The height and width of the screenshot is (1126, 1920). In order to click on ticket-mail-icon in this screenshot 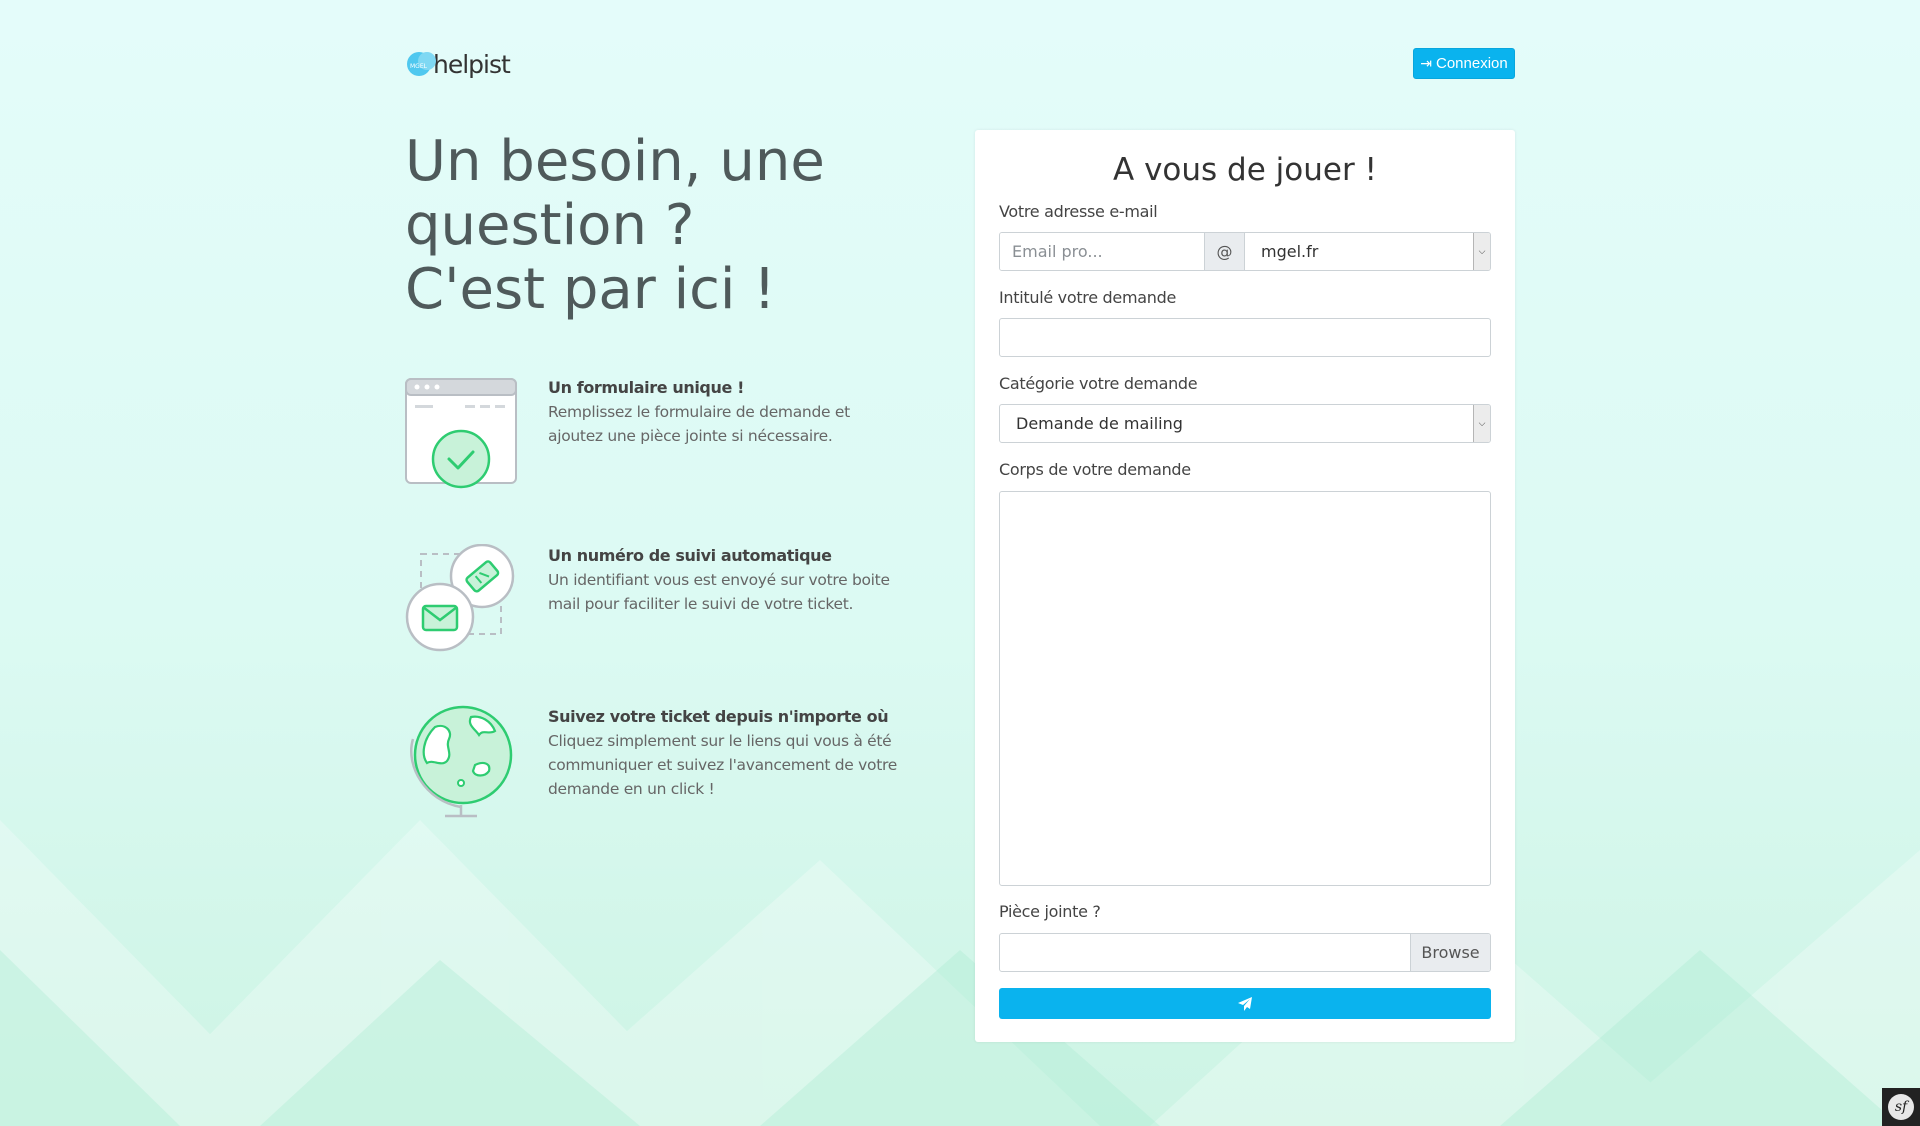, I will do `click(462, 600)`.